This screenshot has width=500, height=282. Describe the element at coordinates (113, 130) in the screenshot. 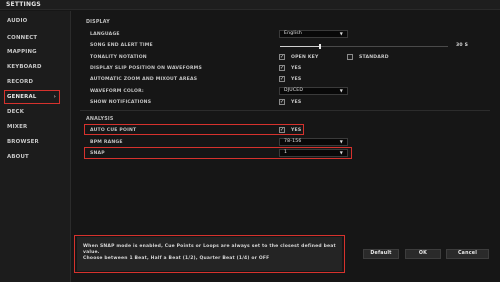

I see `auto-cue-label: AUTO CUE POINT` at that location.